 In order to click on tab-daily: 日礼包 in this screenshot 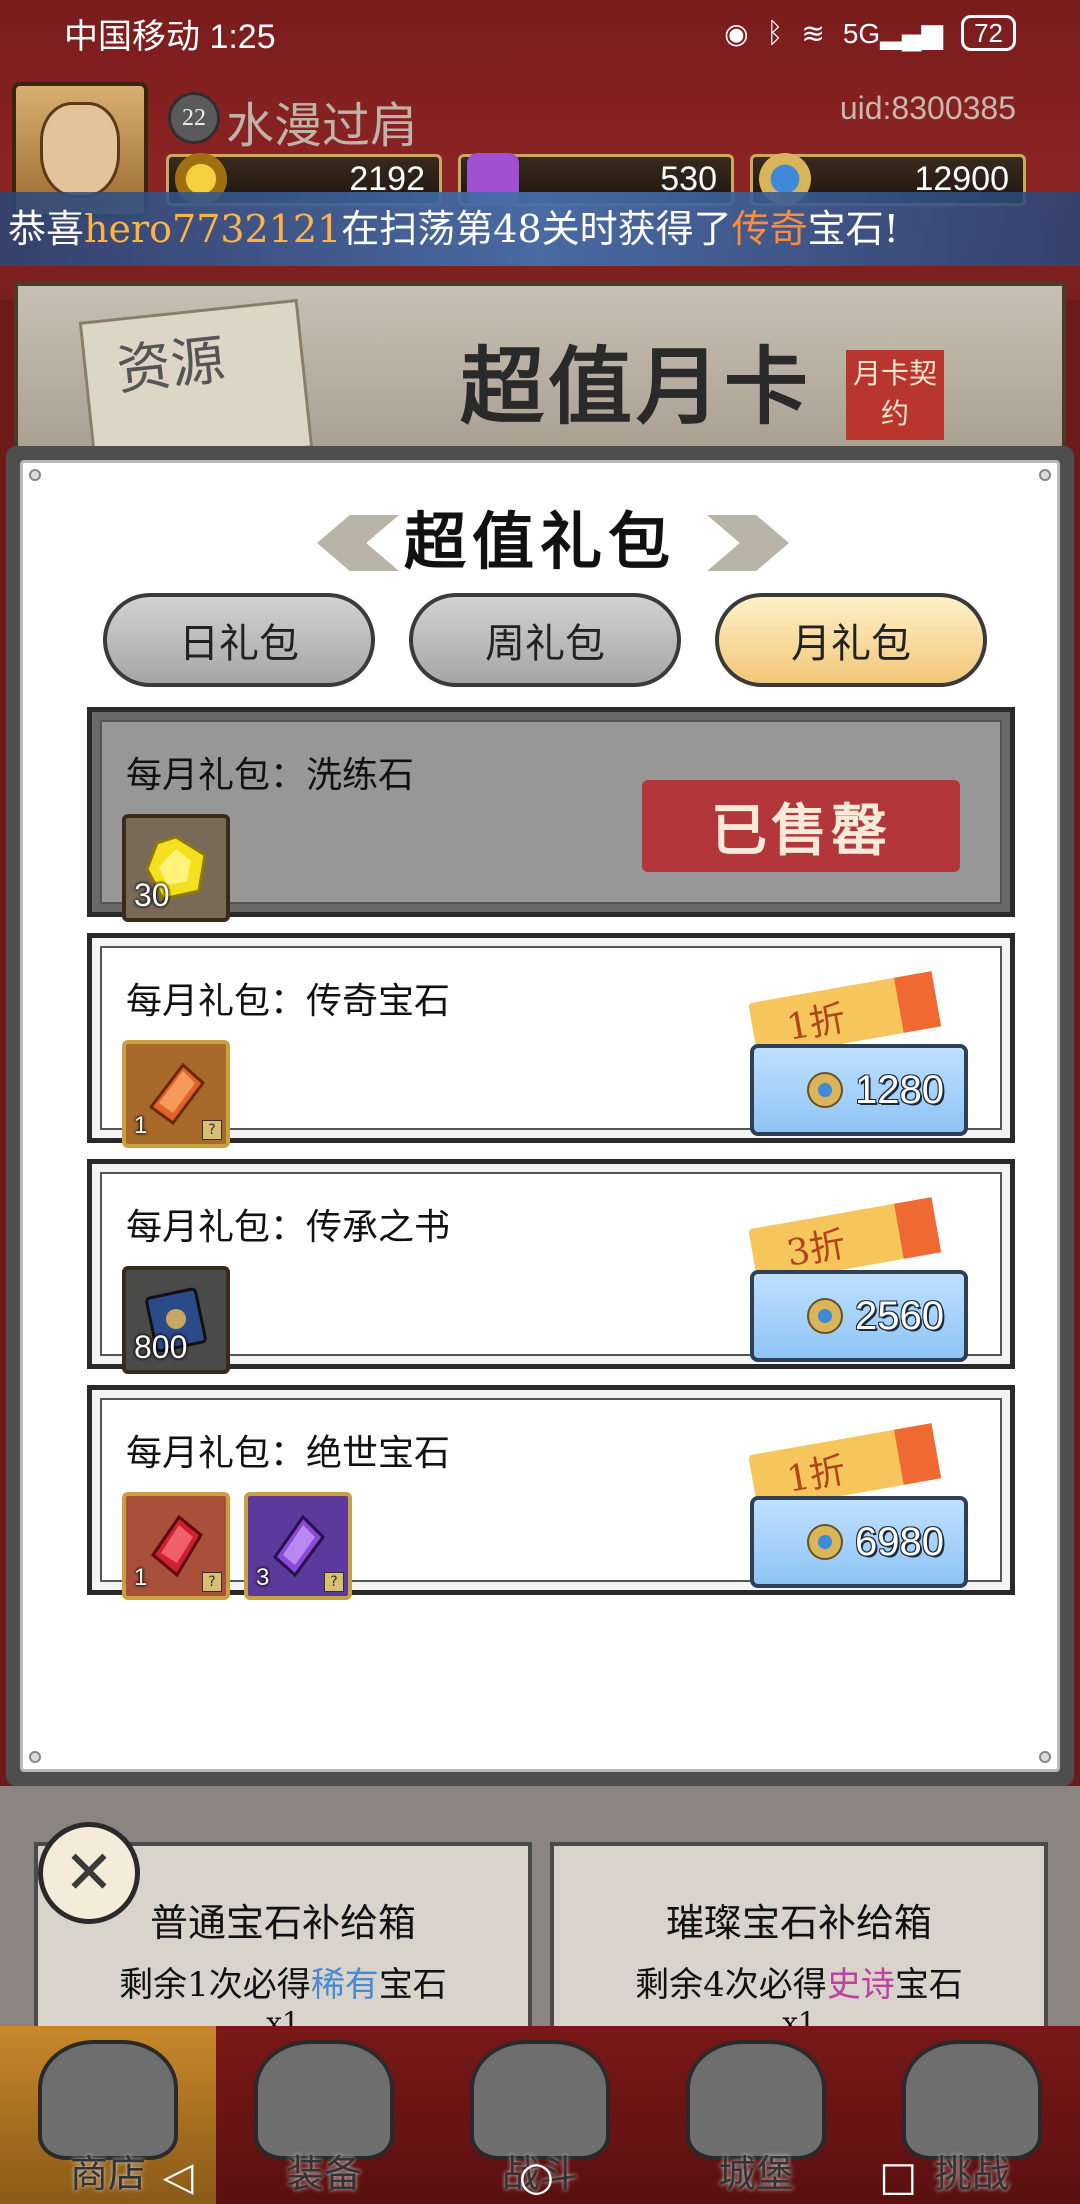, I will do `click(239, 640)`.